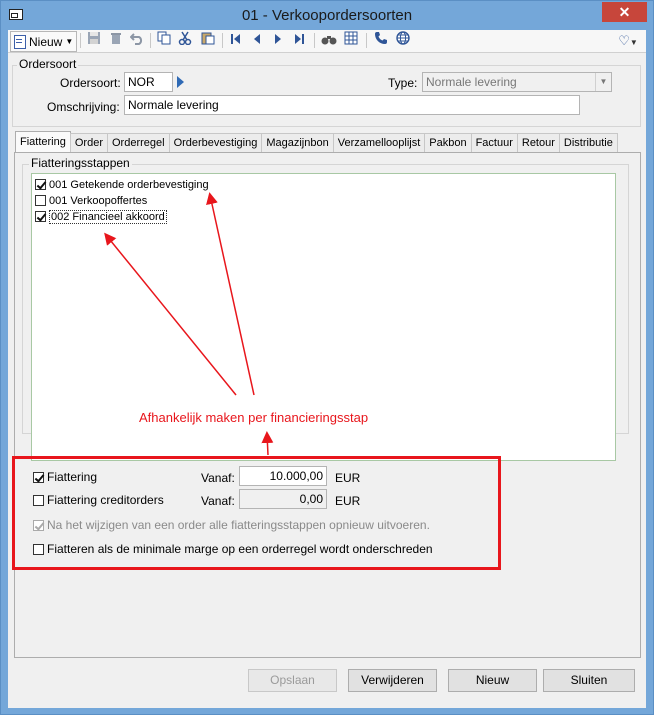  I want to click on list-item: 001 Getekende orderbevestiging, so click(122, 184).